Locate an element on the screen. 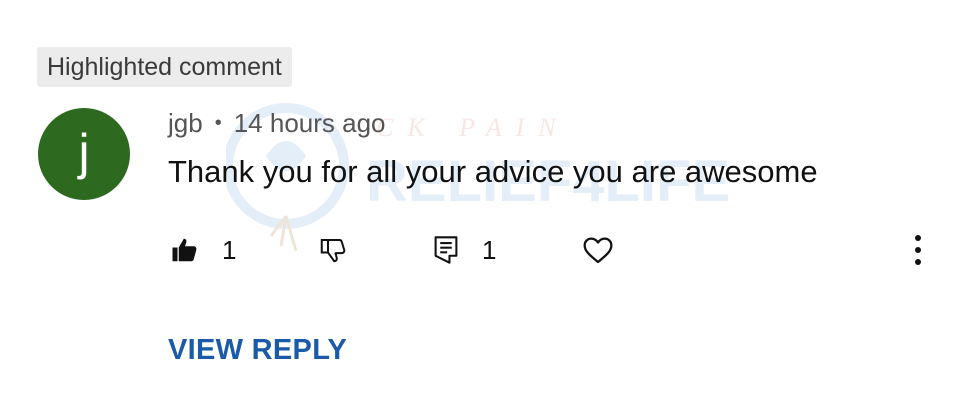  timestamp: 14 hours ago is located at coordinates (309, 123).